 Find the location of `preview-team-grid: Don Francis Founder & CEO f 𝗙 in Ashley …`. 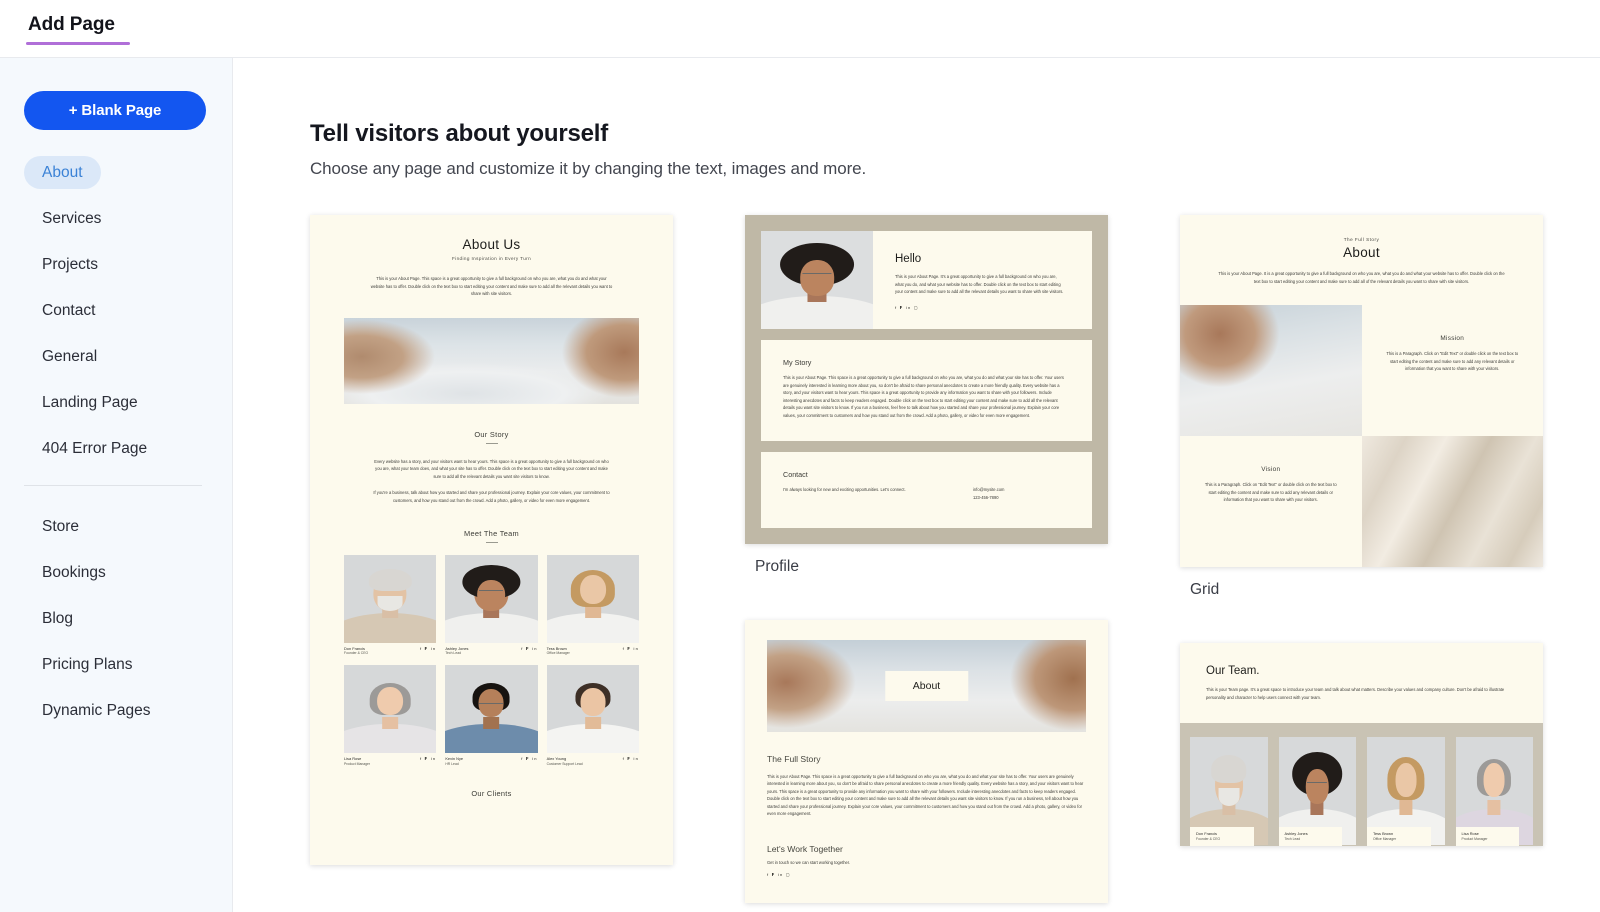

preview-team-grid: Don Francis Founder & CEO f 𝗙 in Ashley … is located at coordinates (491, 661).